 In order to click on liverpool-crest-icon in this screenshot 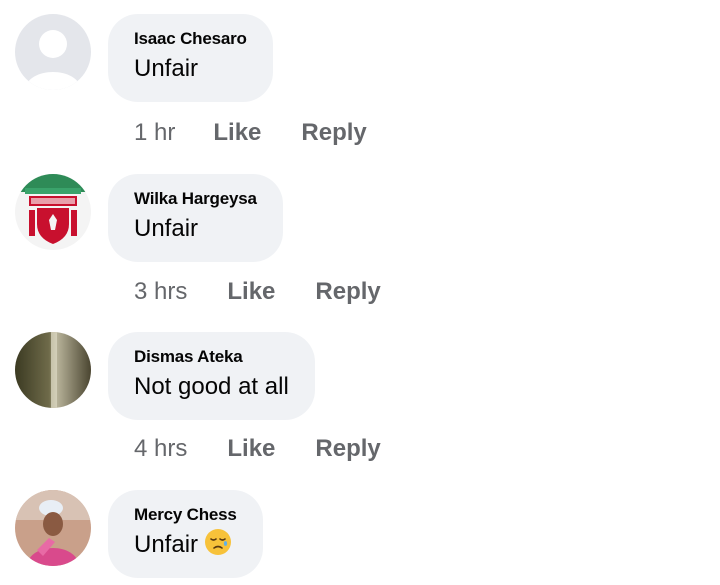, I will do `click(53, 212)`.